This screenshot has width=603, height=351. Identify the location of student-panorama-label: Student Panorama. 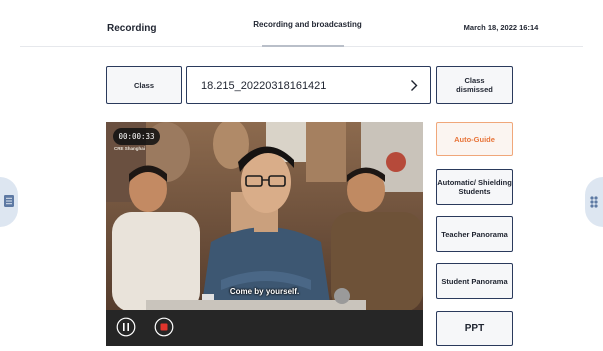
(474, 281).